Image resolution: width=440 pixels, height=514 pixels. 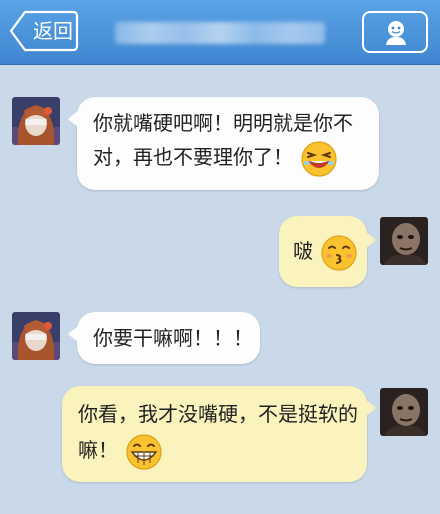 I want to click on incoming-message-bubble: 你要干嘛啊！！！, so click(x=164, y=338).